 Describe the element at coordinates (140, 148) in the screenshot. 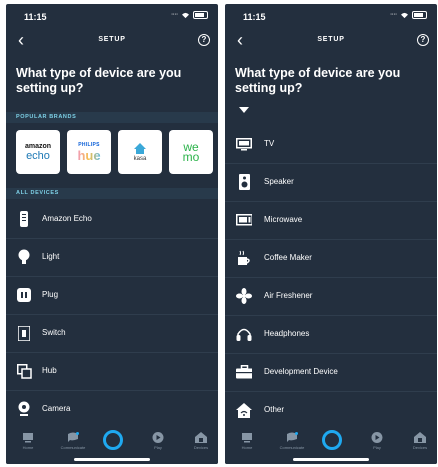

I see `kasa-house-icon` at that location.